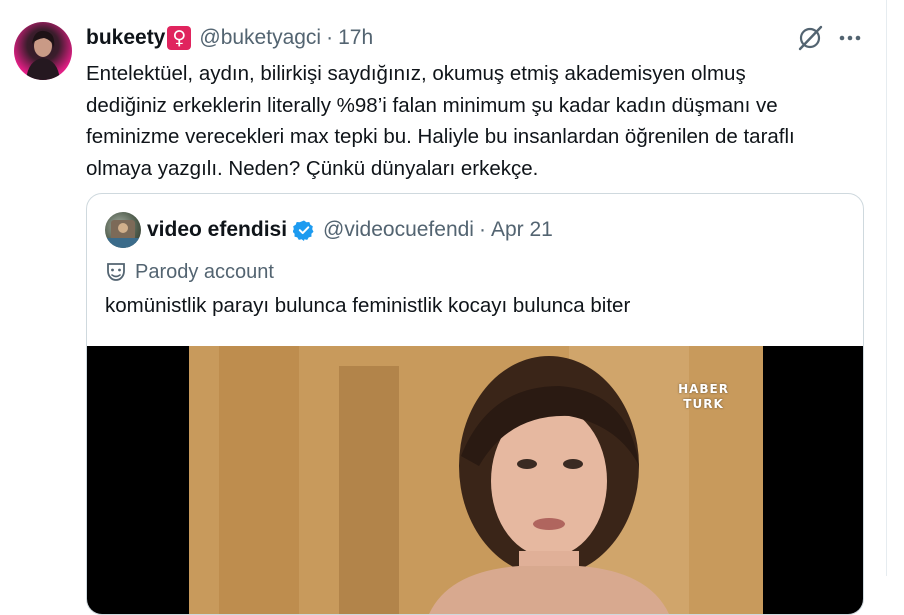 The width and height of the screenshot is (904, 615). I want to click on more-options-icon, so click(850, 38).